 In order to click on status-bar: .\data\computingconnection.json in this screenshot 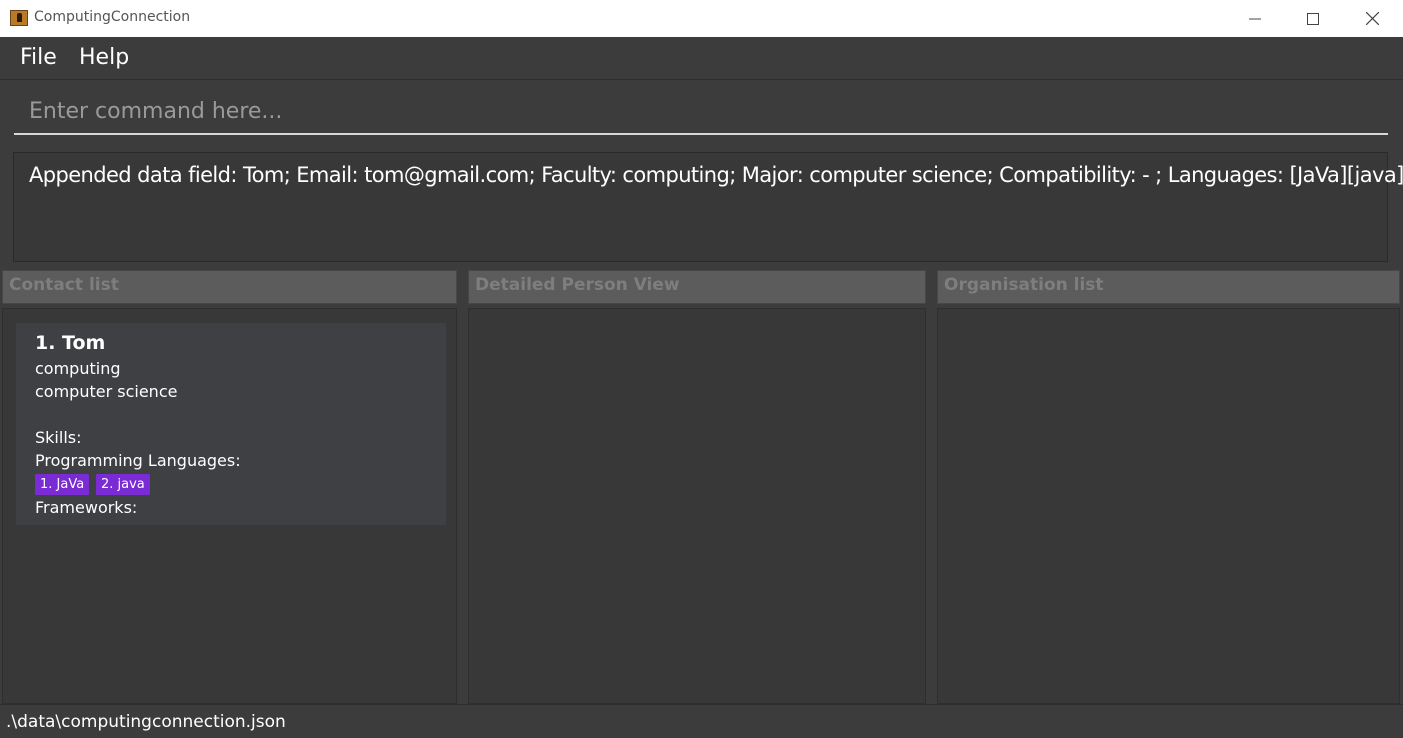, I will do `click(701, 721)`.